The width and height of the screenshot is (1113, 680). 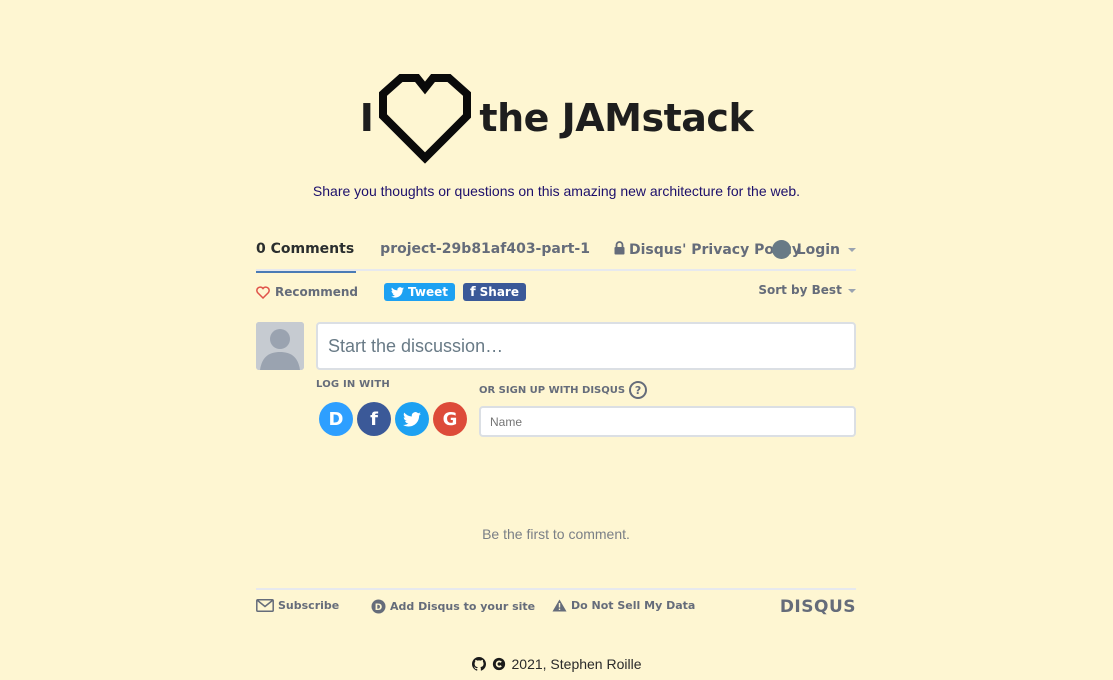 What do you see at coordinates (366, 118) in the screenshot?
I see `hero-left-text: I` at bounding box center [366, 118].